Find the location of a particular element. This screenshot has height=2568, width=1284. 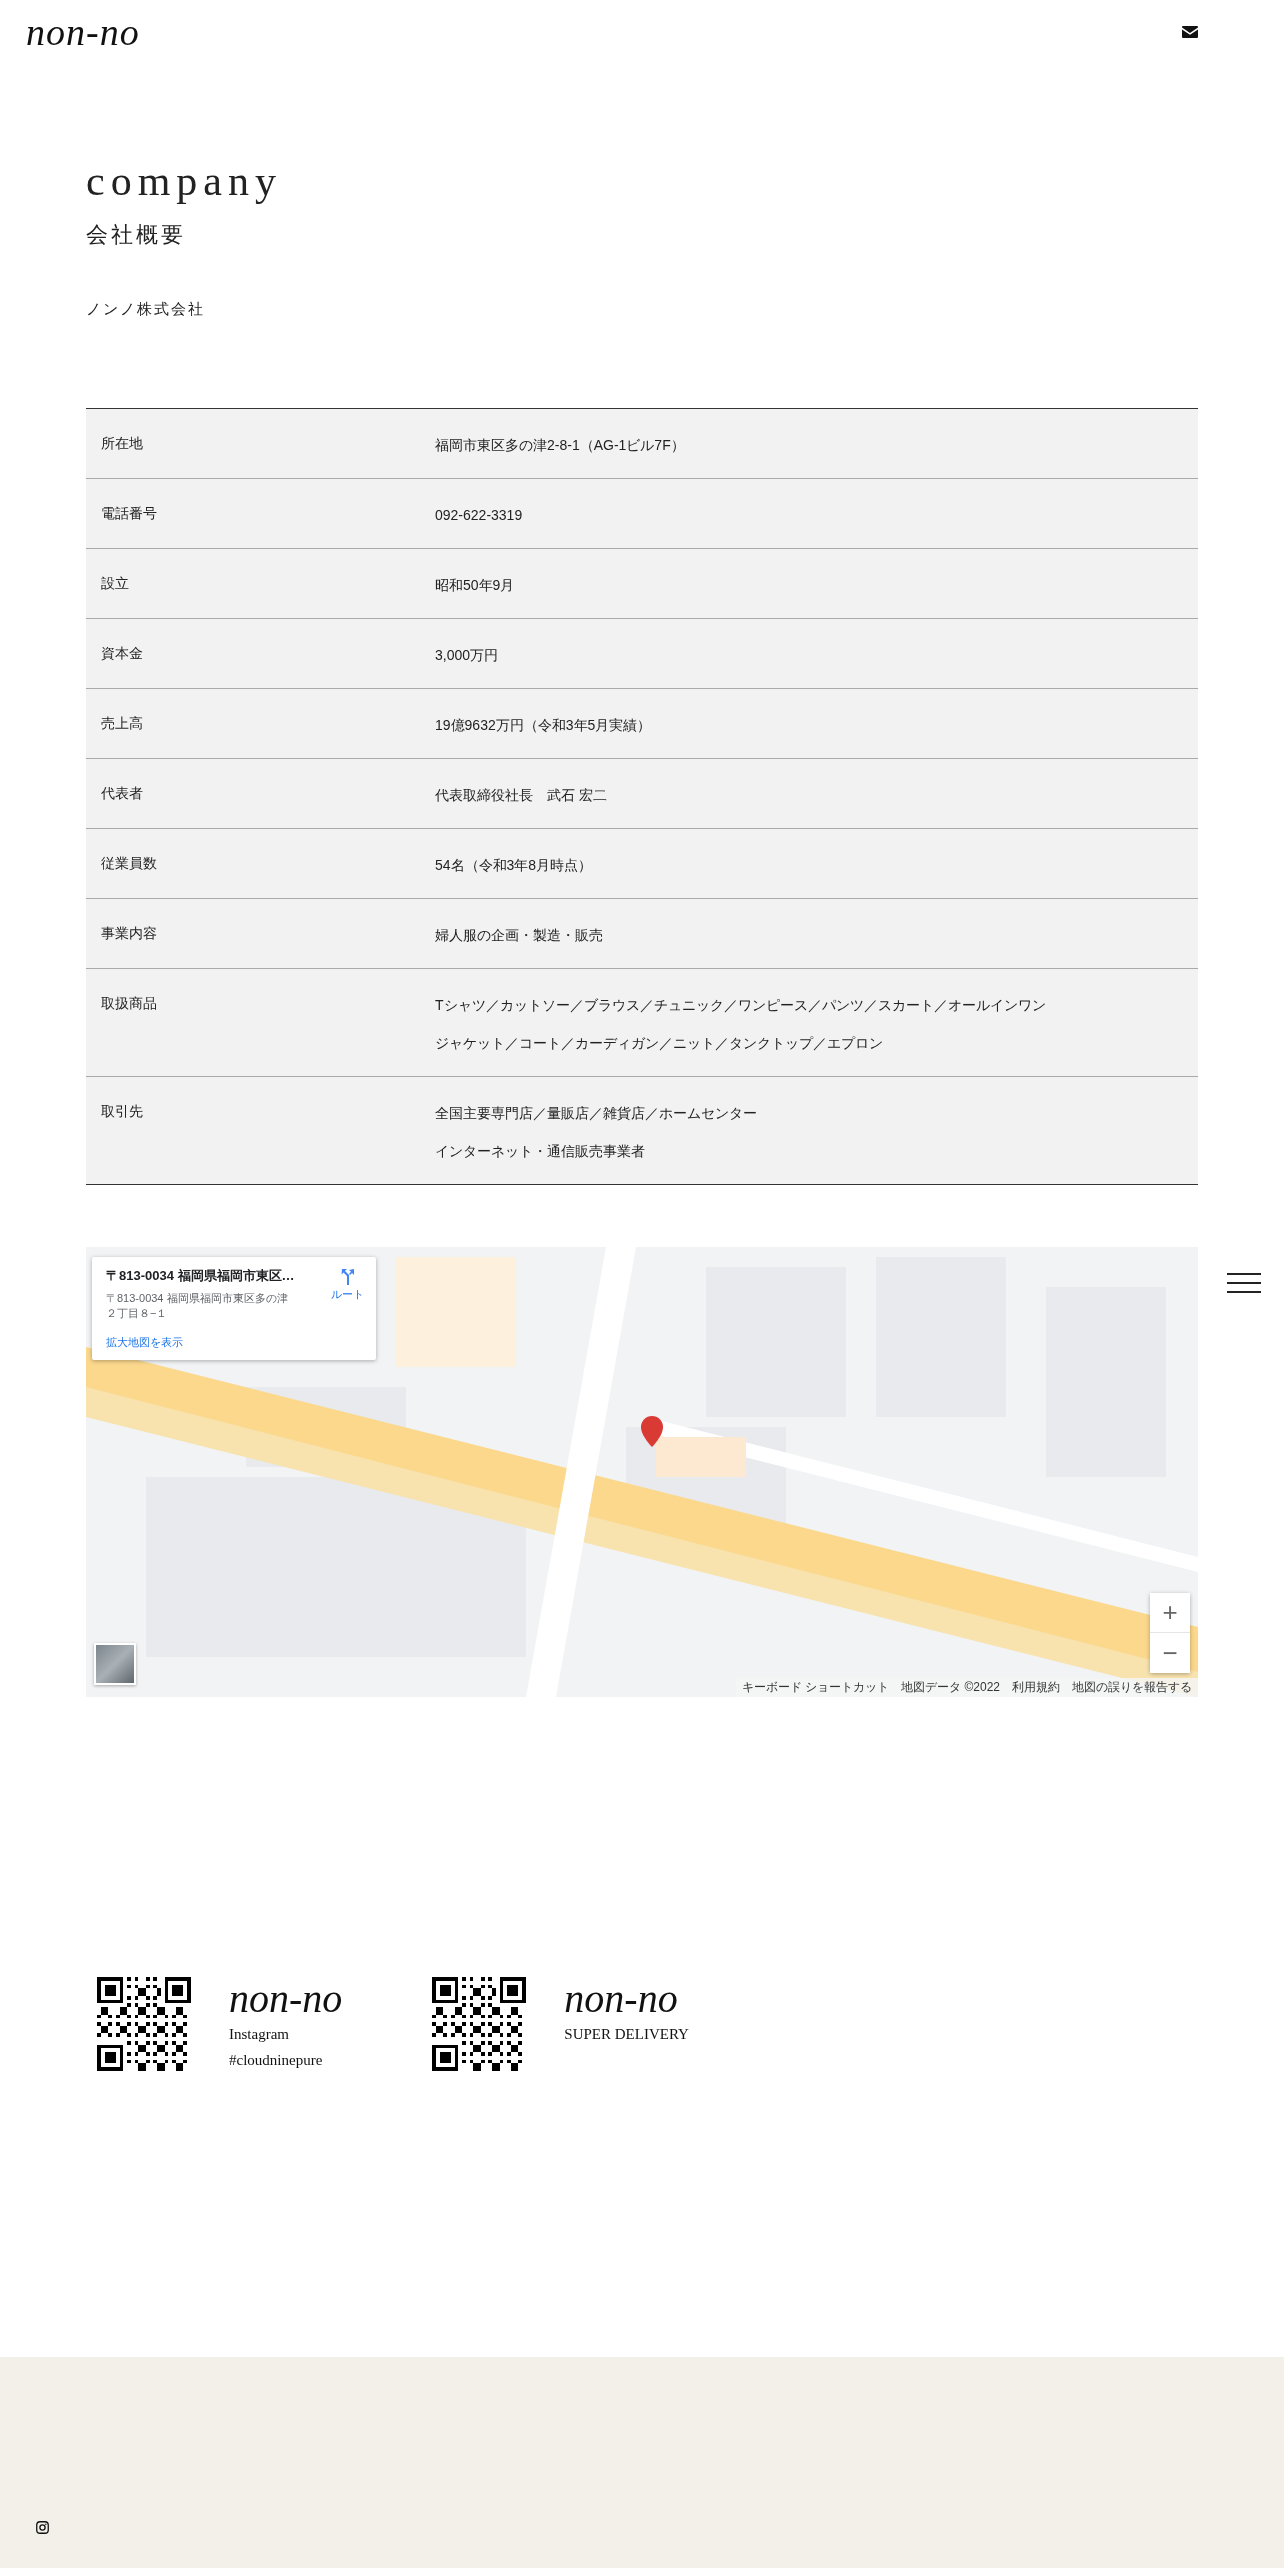

qr-caption: Instagram is located at coordinates (259, 2035).